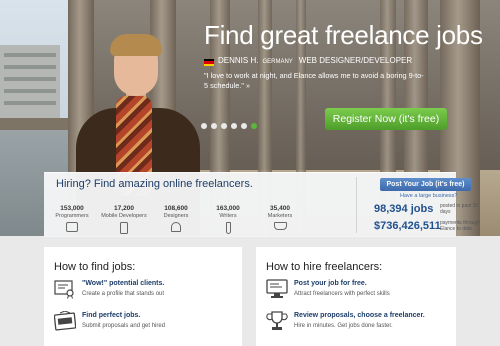 The height and width of the screenshot is (346, 500). What do you see at coordinates (277, 288) in the screenshot?
I see `monitor-icon` at bounding box center [277, 288].